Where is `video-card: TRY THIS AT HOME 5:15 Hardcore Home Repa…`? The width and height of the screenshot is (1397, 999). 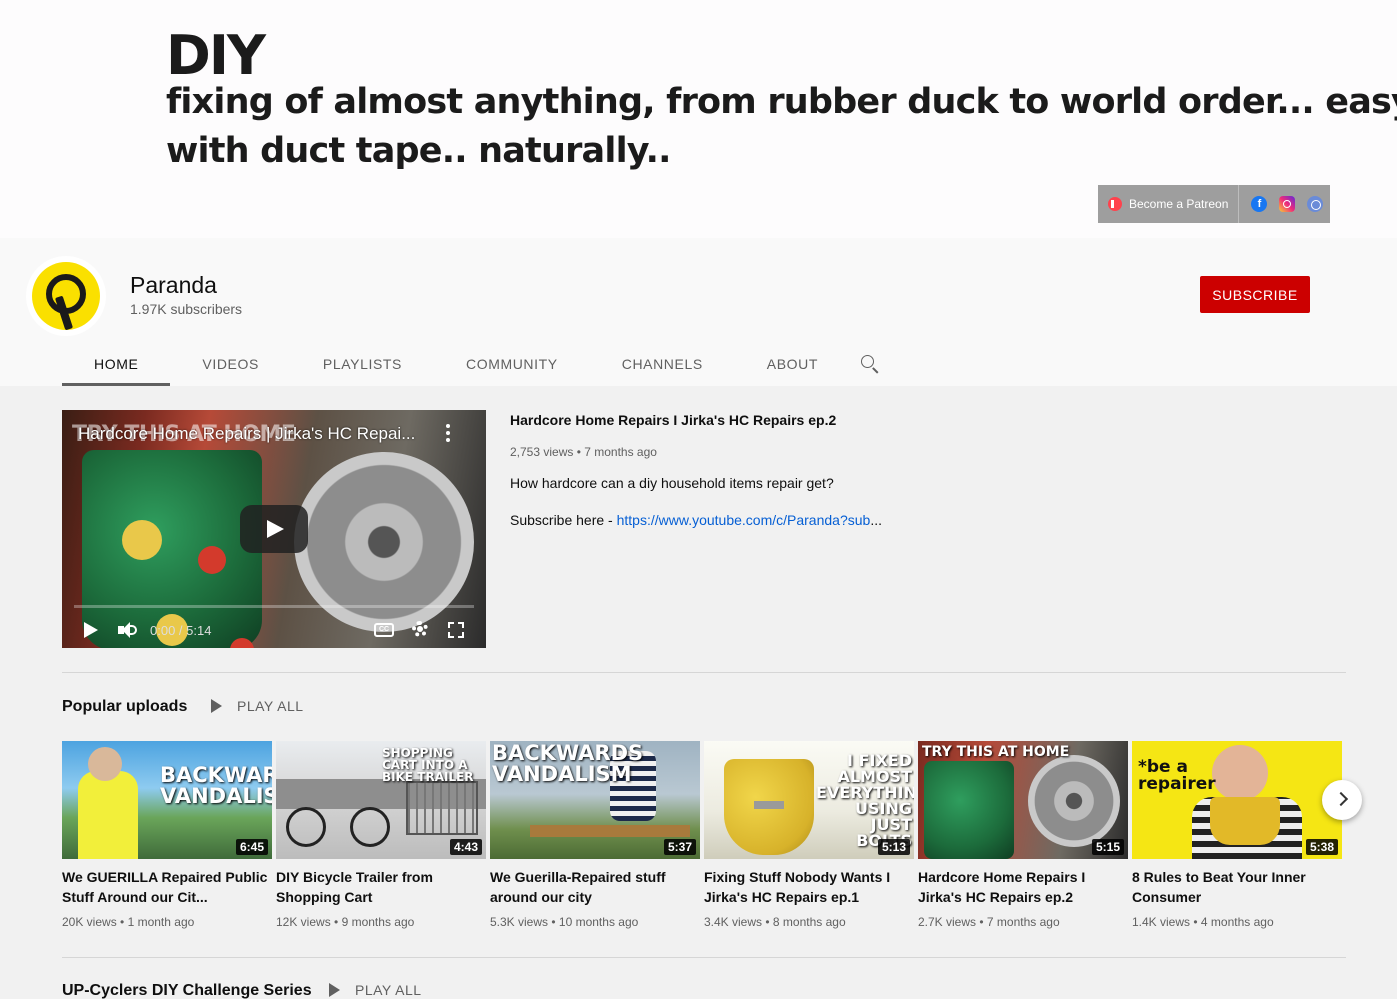
video-card: TRY THIS AT HOME 5:15 Hardcore Home Repa… is located at coordinates (1023, 835).